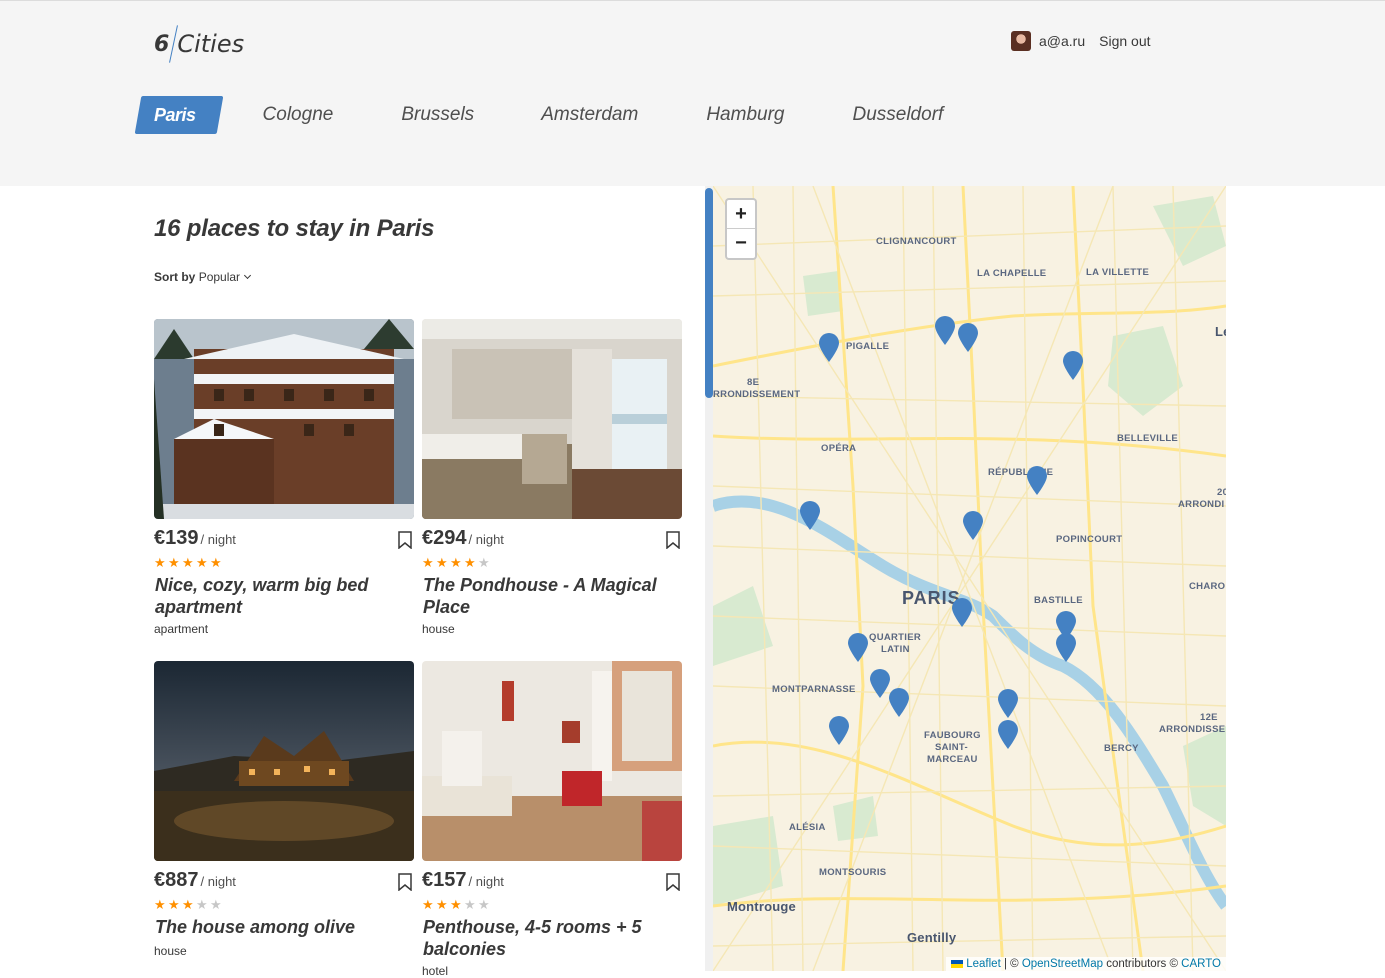  I want to click on zoom-out-button: −, so click(741, 243).